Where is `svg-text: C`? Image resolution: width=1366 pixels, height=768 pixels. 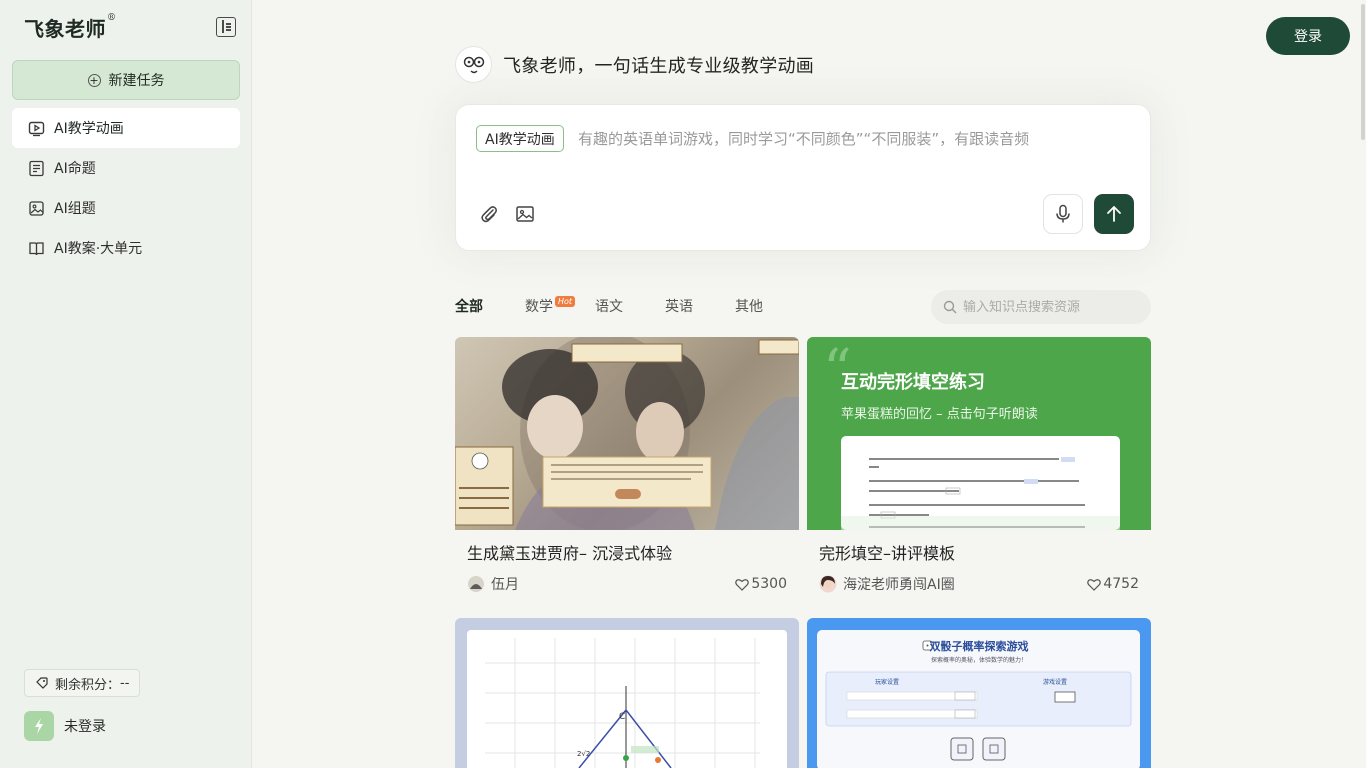 svg-text: C is located at coordinates (622, 717).